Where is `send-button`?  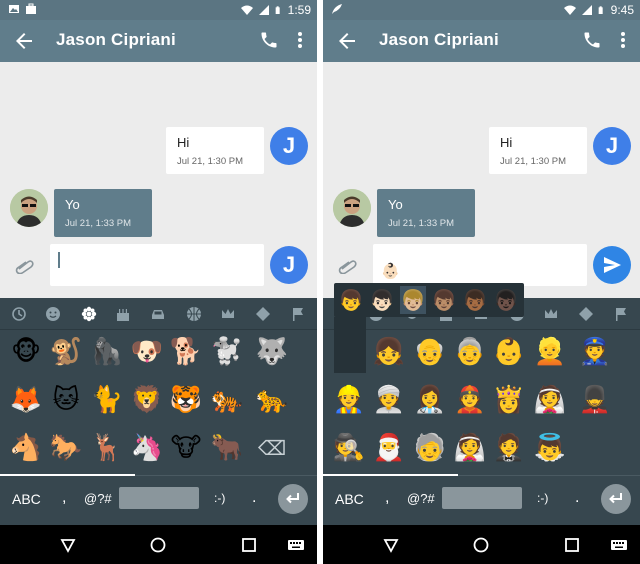 send-button is located at coordinates (612, 265).